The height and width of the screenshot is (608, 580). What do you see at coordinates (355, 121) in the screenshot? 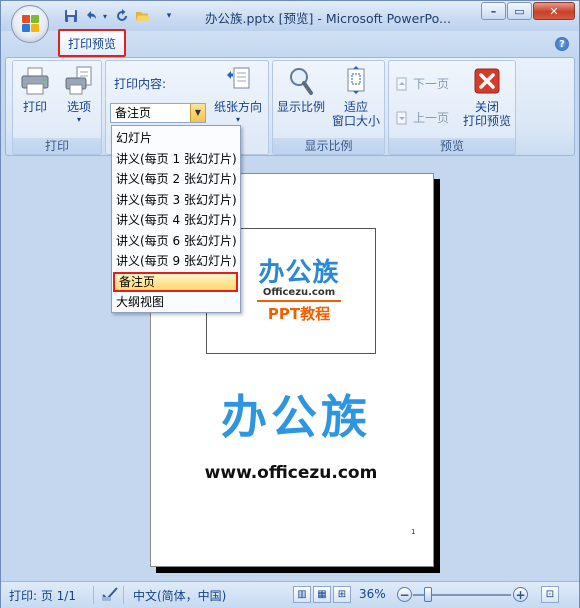
I see `fit-label-line2: 窗口大小` at bounding box center [355, 121].